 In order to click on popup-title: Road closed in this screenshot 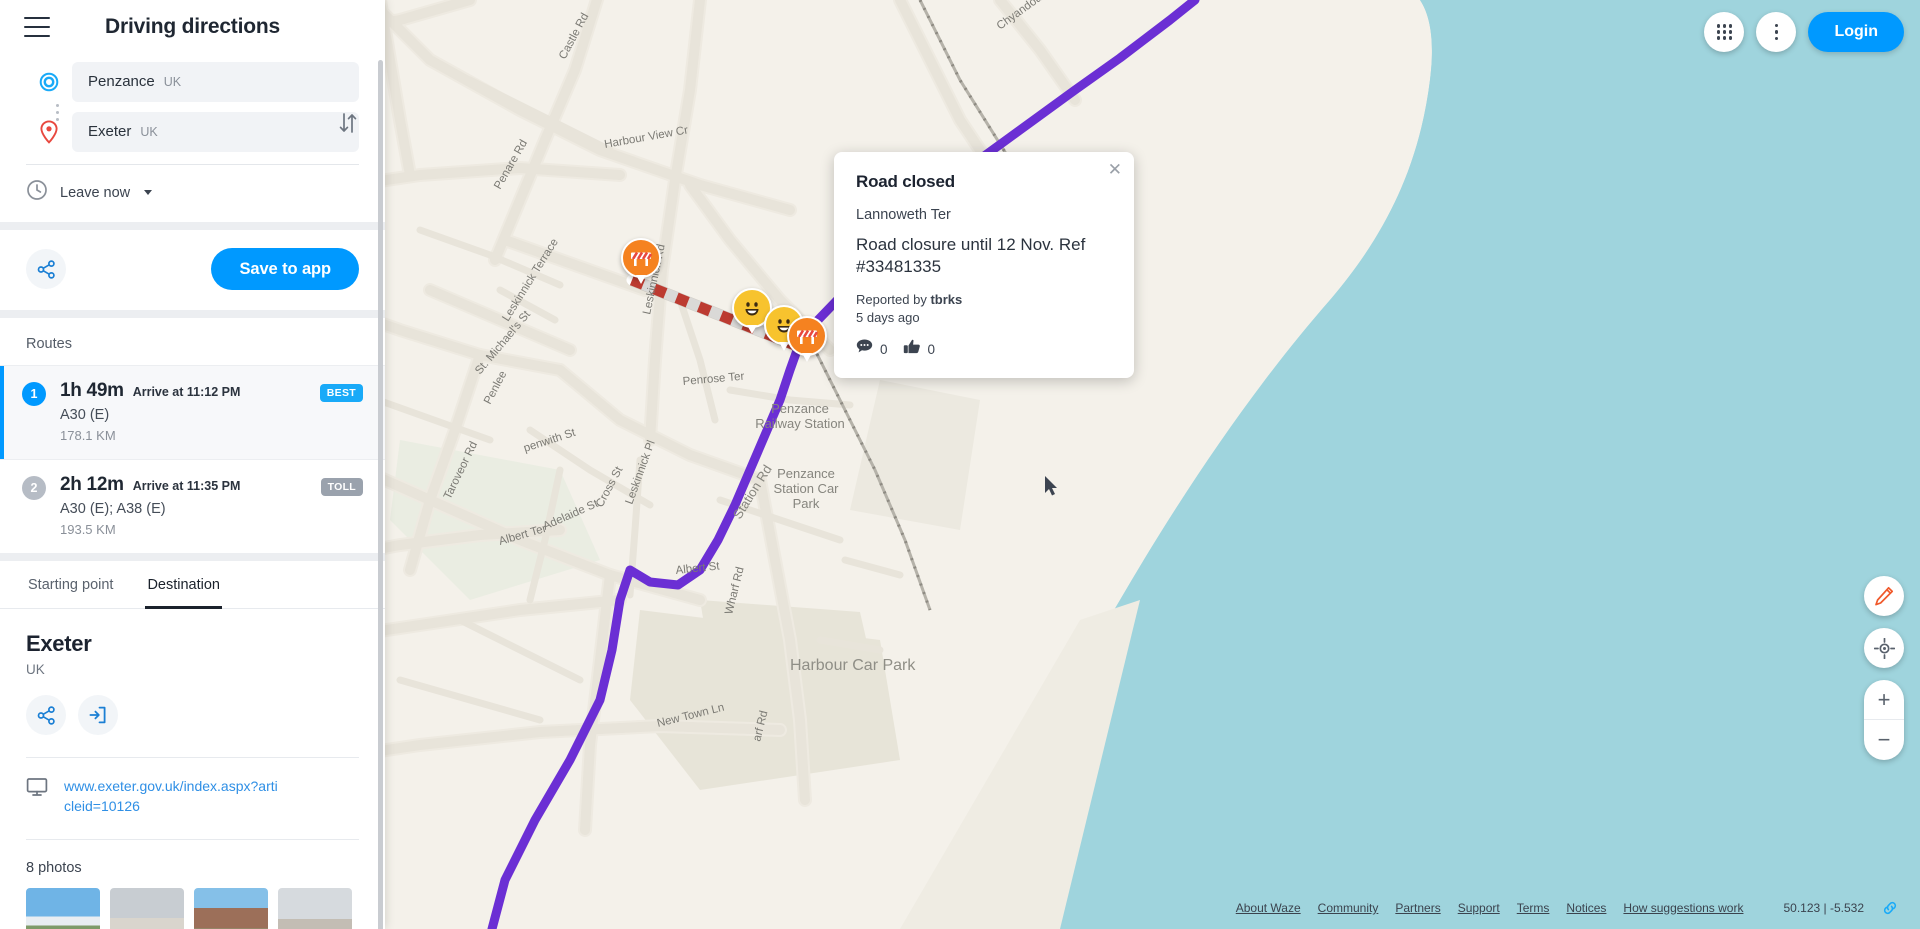, I will do `click(905, 181)`.